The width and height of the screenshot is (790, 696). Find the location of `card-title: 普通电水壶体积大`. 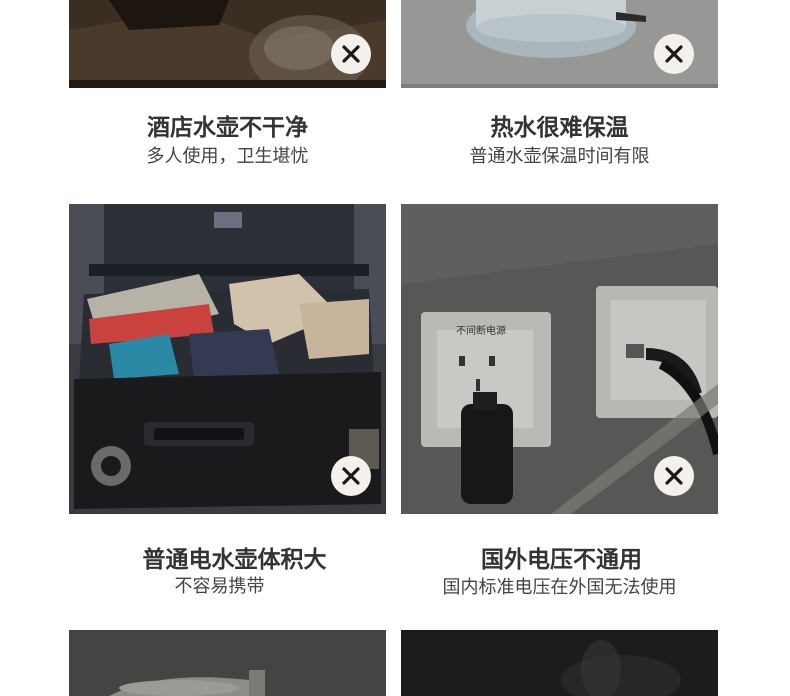

card-title: 普通电水壶体积大 is located at coordinates (234, 560).